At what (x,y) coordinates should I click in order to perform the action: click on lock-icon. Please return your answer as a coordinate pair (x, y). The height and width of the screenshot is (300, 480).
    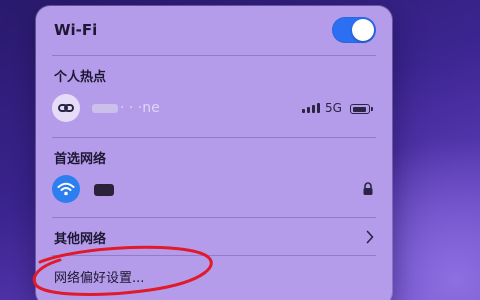
    Looking at the image, I should click on (368, 188).